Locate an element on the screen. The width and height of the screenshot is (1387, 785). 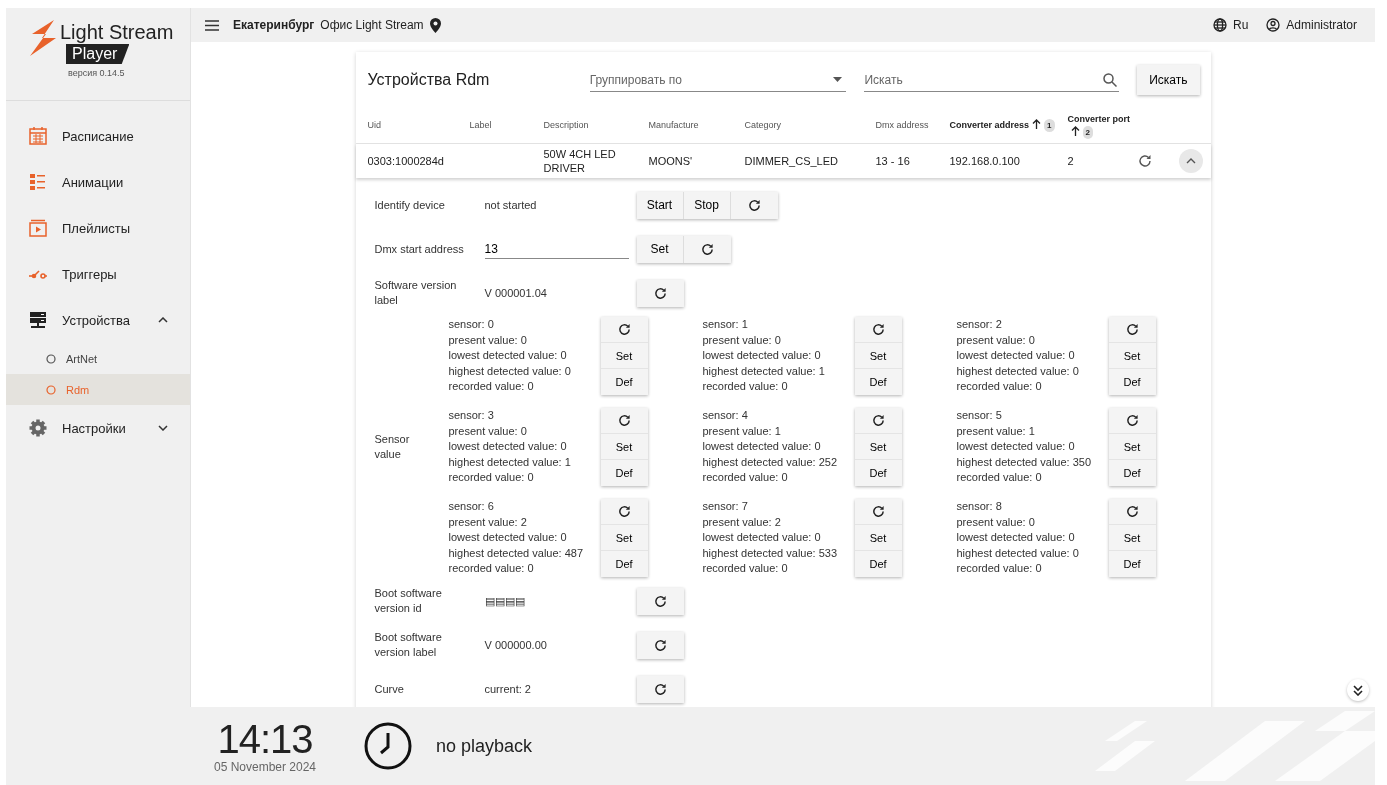
sensor-reading: sensor: 2 is located at coordinates (979, 324).